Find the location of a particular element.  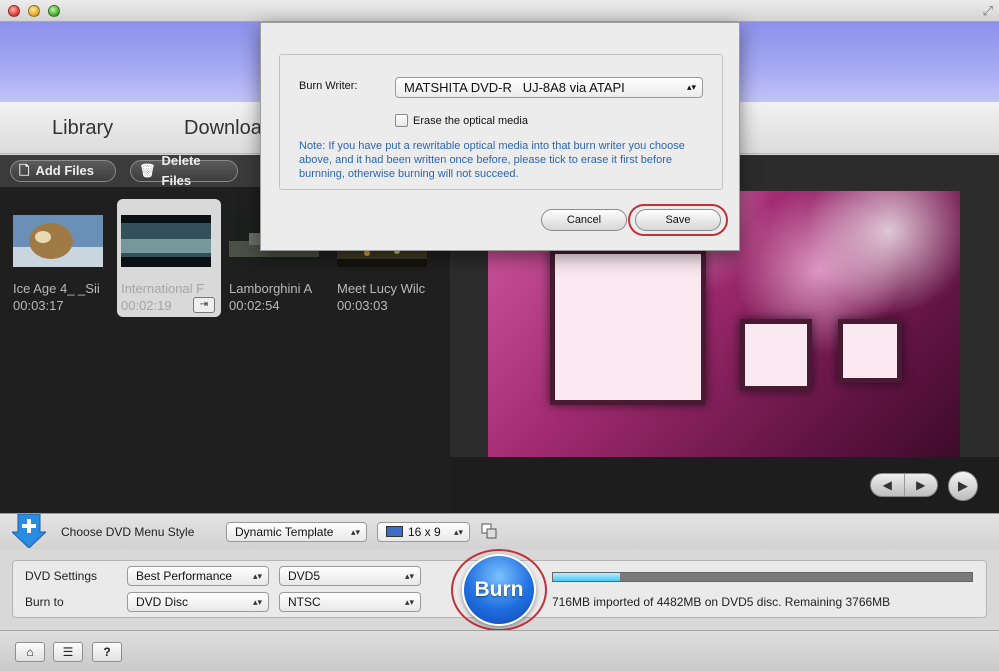

close-window-button is located at coordinates (14, 11).